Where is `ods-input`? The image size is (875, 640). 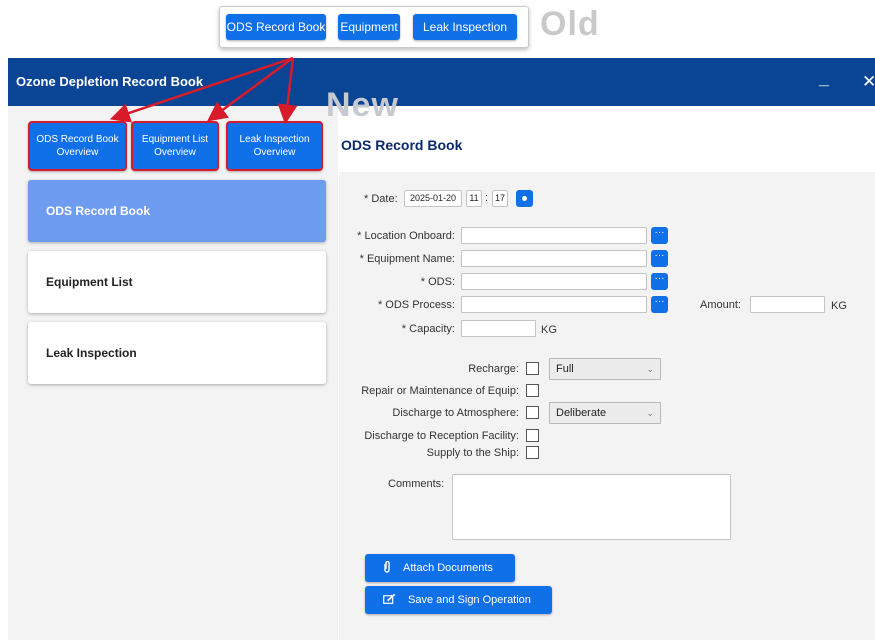 ods-input is located at coordinates (554, 281).